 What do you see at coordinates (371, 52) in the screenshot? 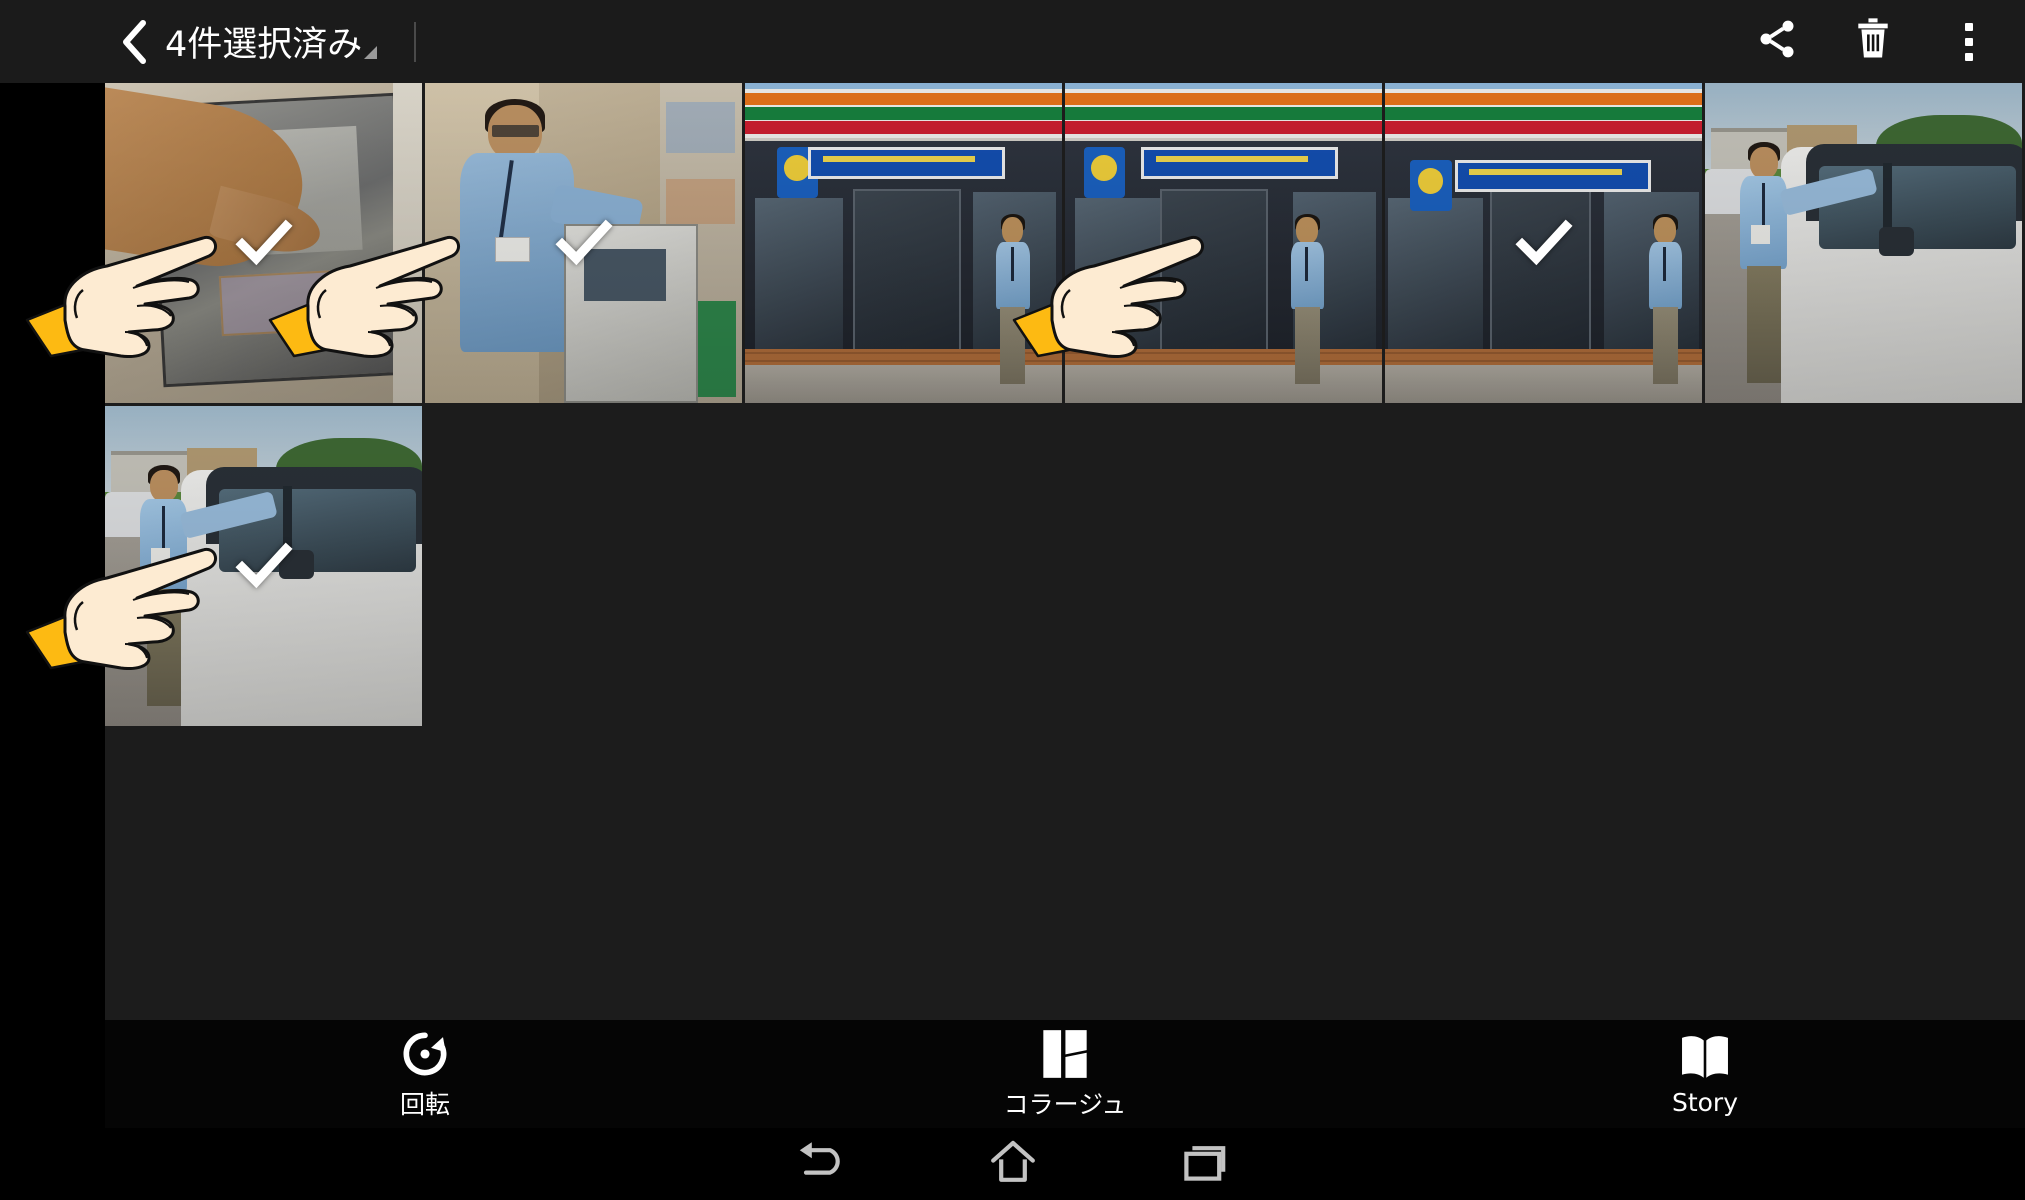
I see `dropdown-triangle-icon` at bounding box center [371, 52].